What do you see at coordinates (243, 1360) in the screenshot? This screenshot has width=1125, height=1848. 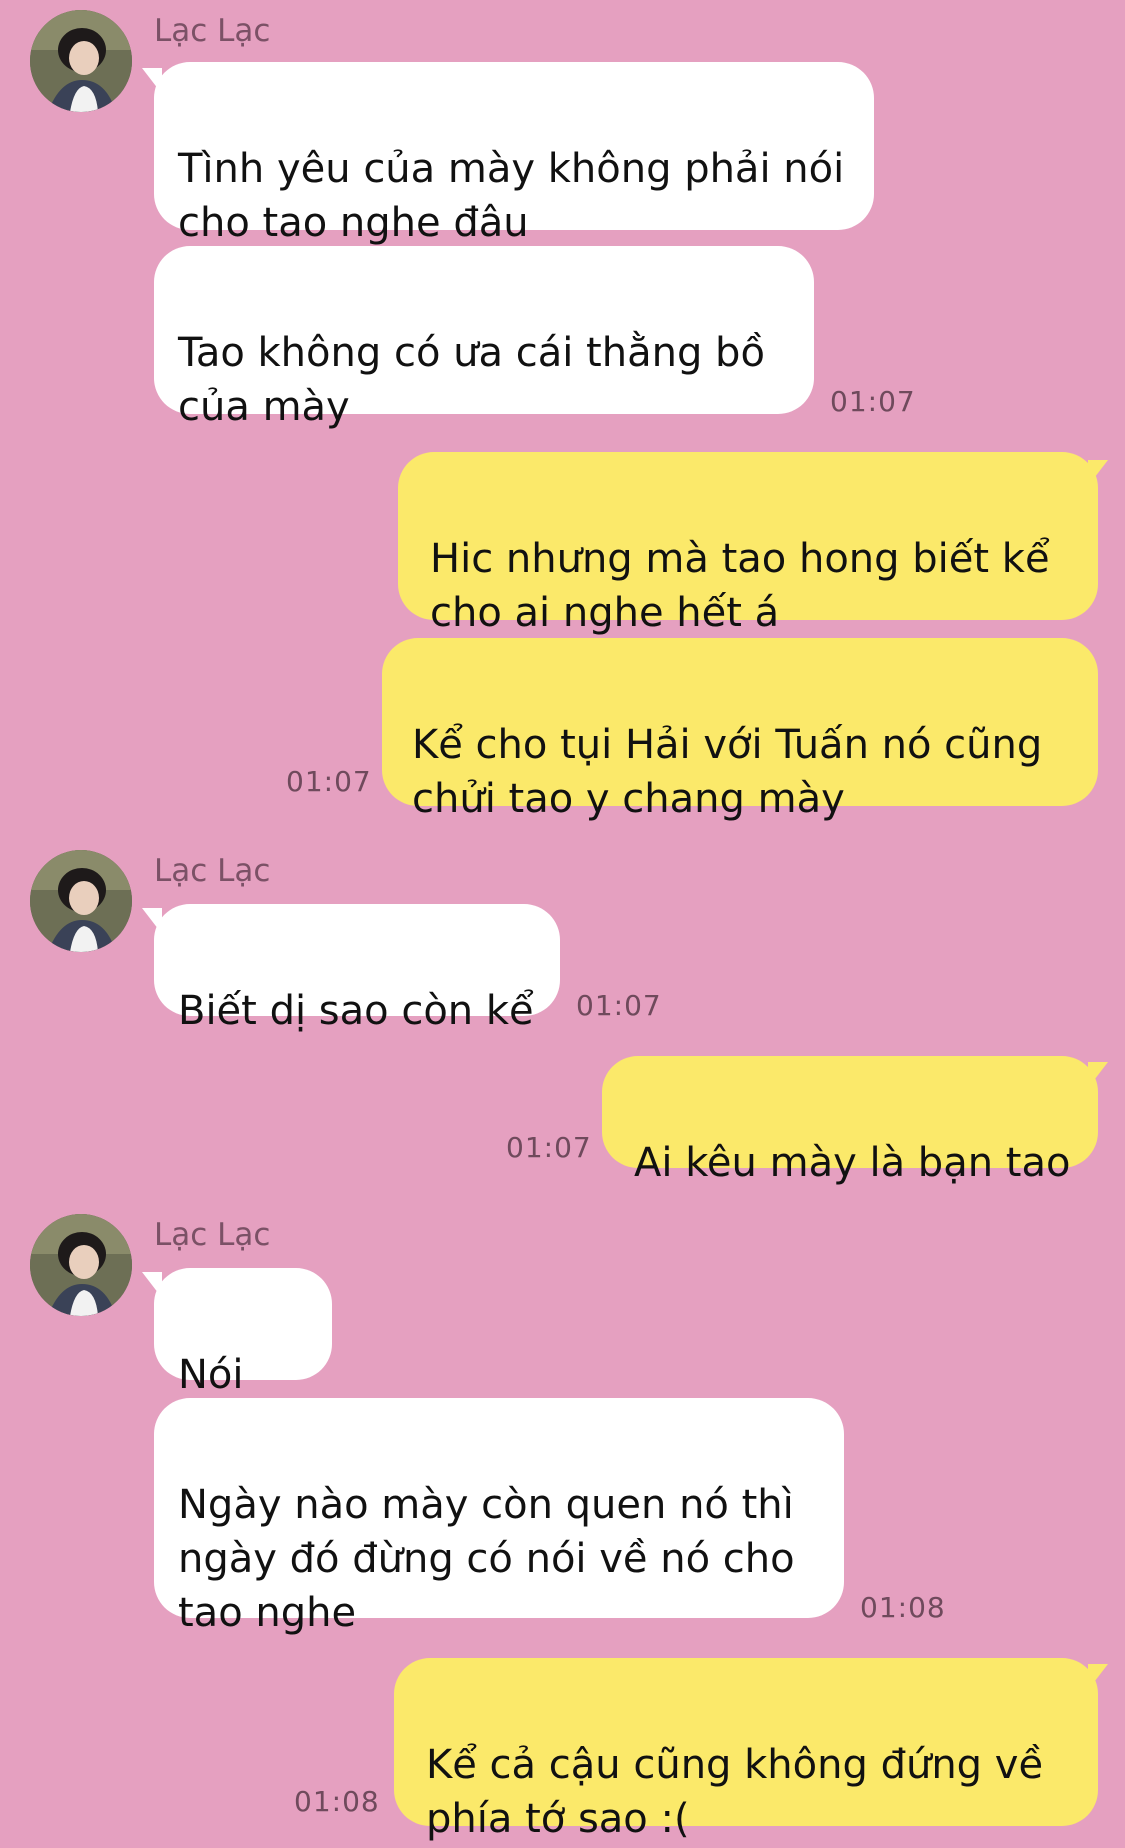 I see `message-bubble: Nói rồi` at bounding box center [243, 1360].